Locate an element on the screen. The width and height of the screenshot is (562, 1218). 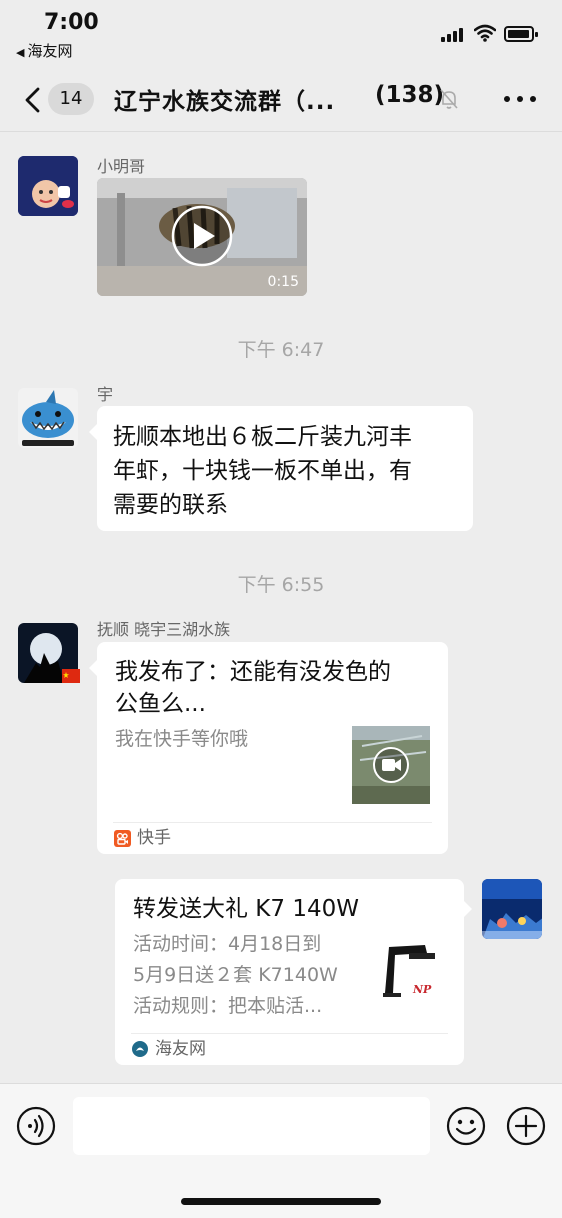
card-source: 海友网 is located at coordinates (289, 1049).